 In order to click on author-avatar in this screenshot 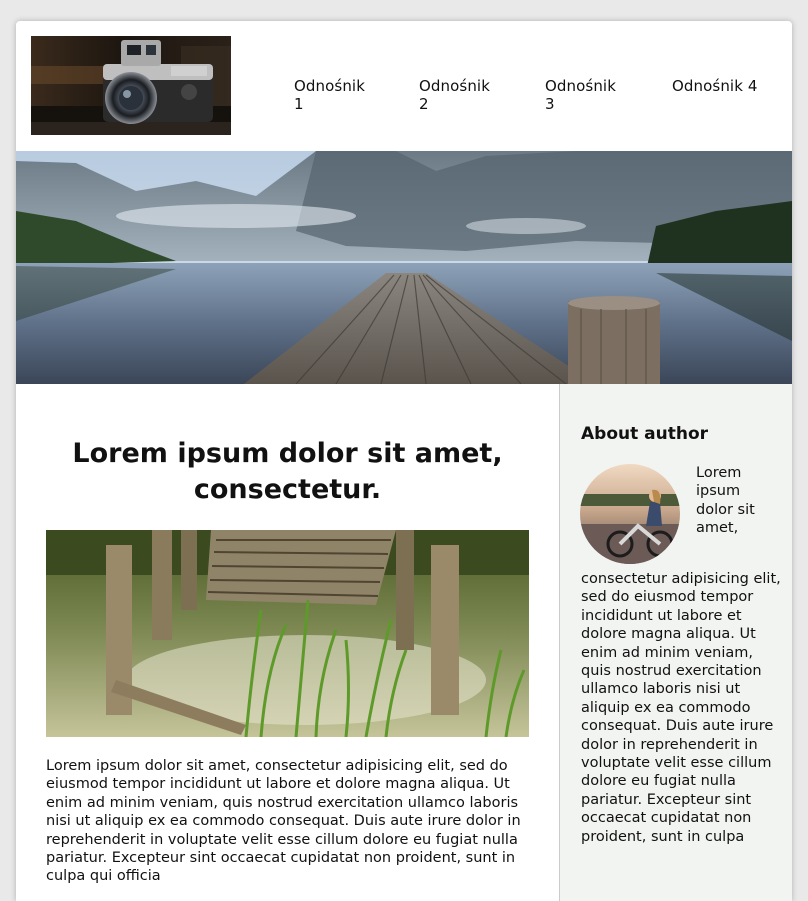, I will do `click(630, 514)`.